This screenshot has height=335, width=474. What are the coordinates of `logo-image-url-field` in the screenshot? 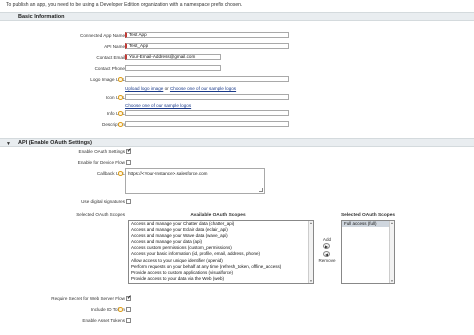 It's located at (207, 79).